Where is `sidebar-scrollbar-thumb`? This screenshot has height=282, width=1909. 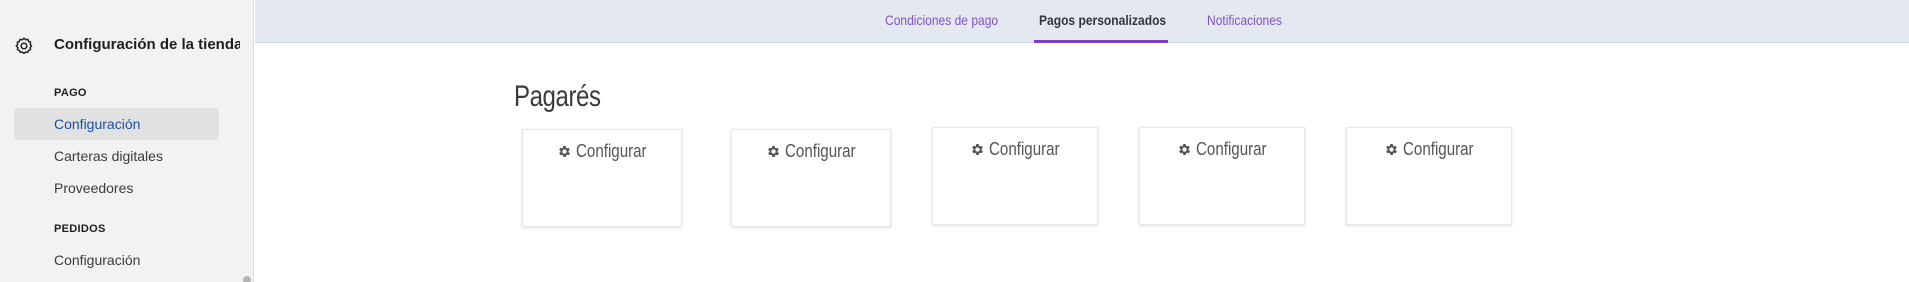 sidebar-scrollbar-thumb is located at coordinates (247, 279).